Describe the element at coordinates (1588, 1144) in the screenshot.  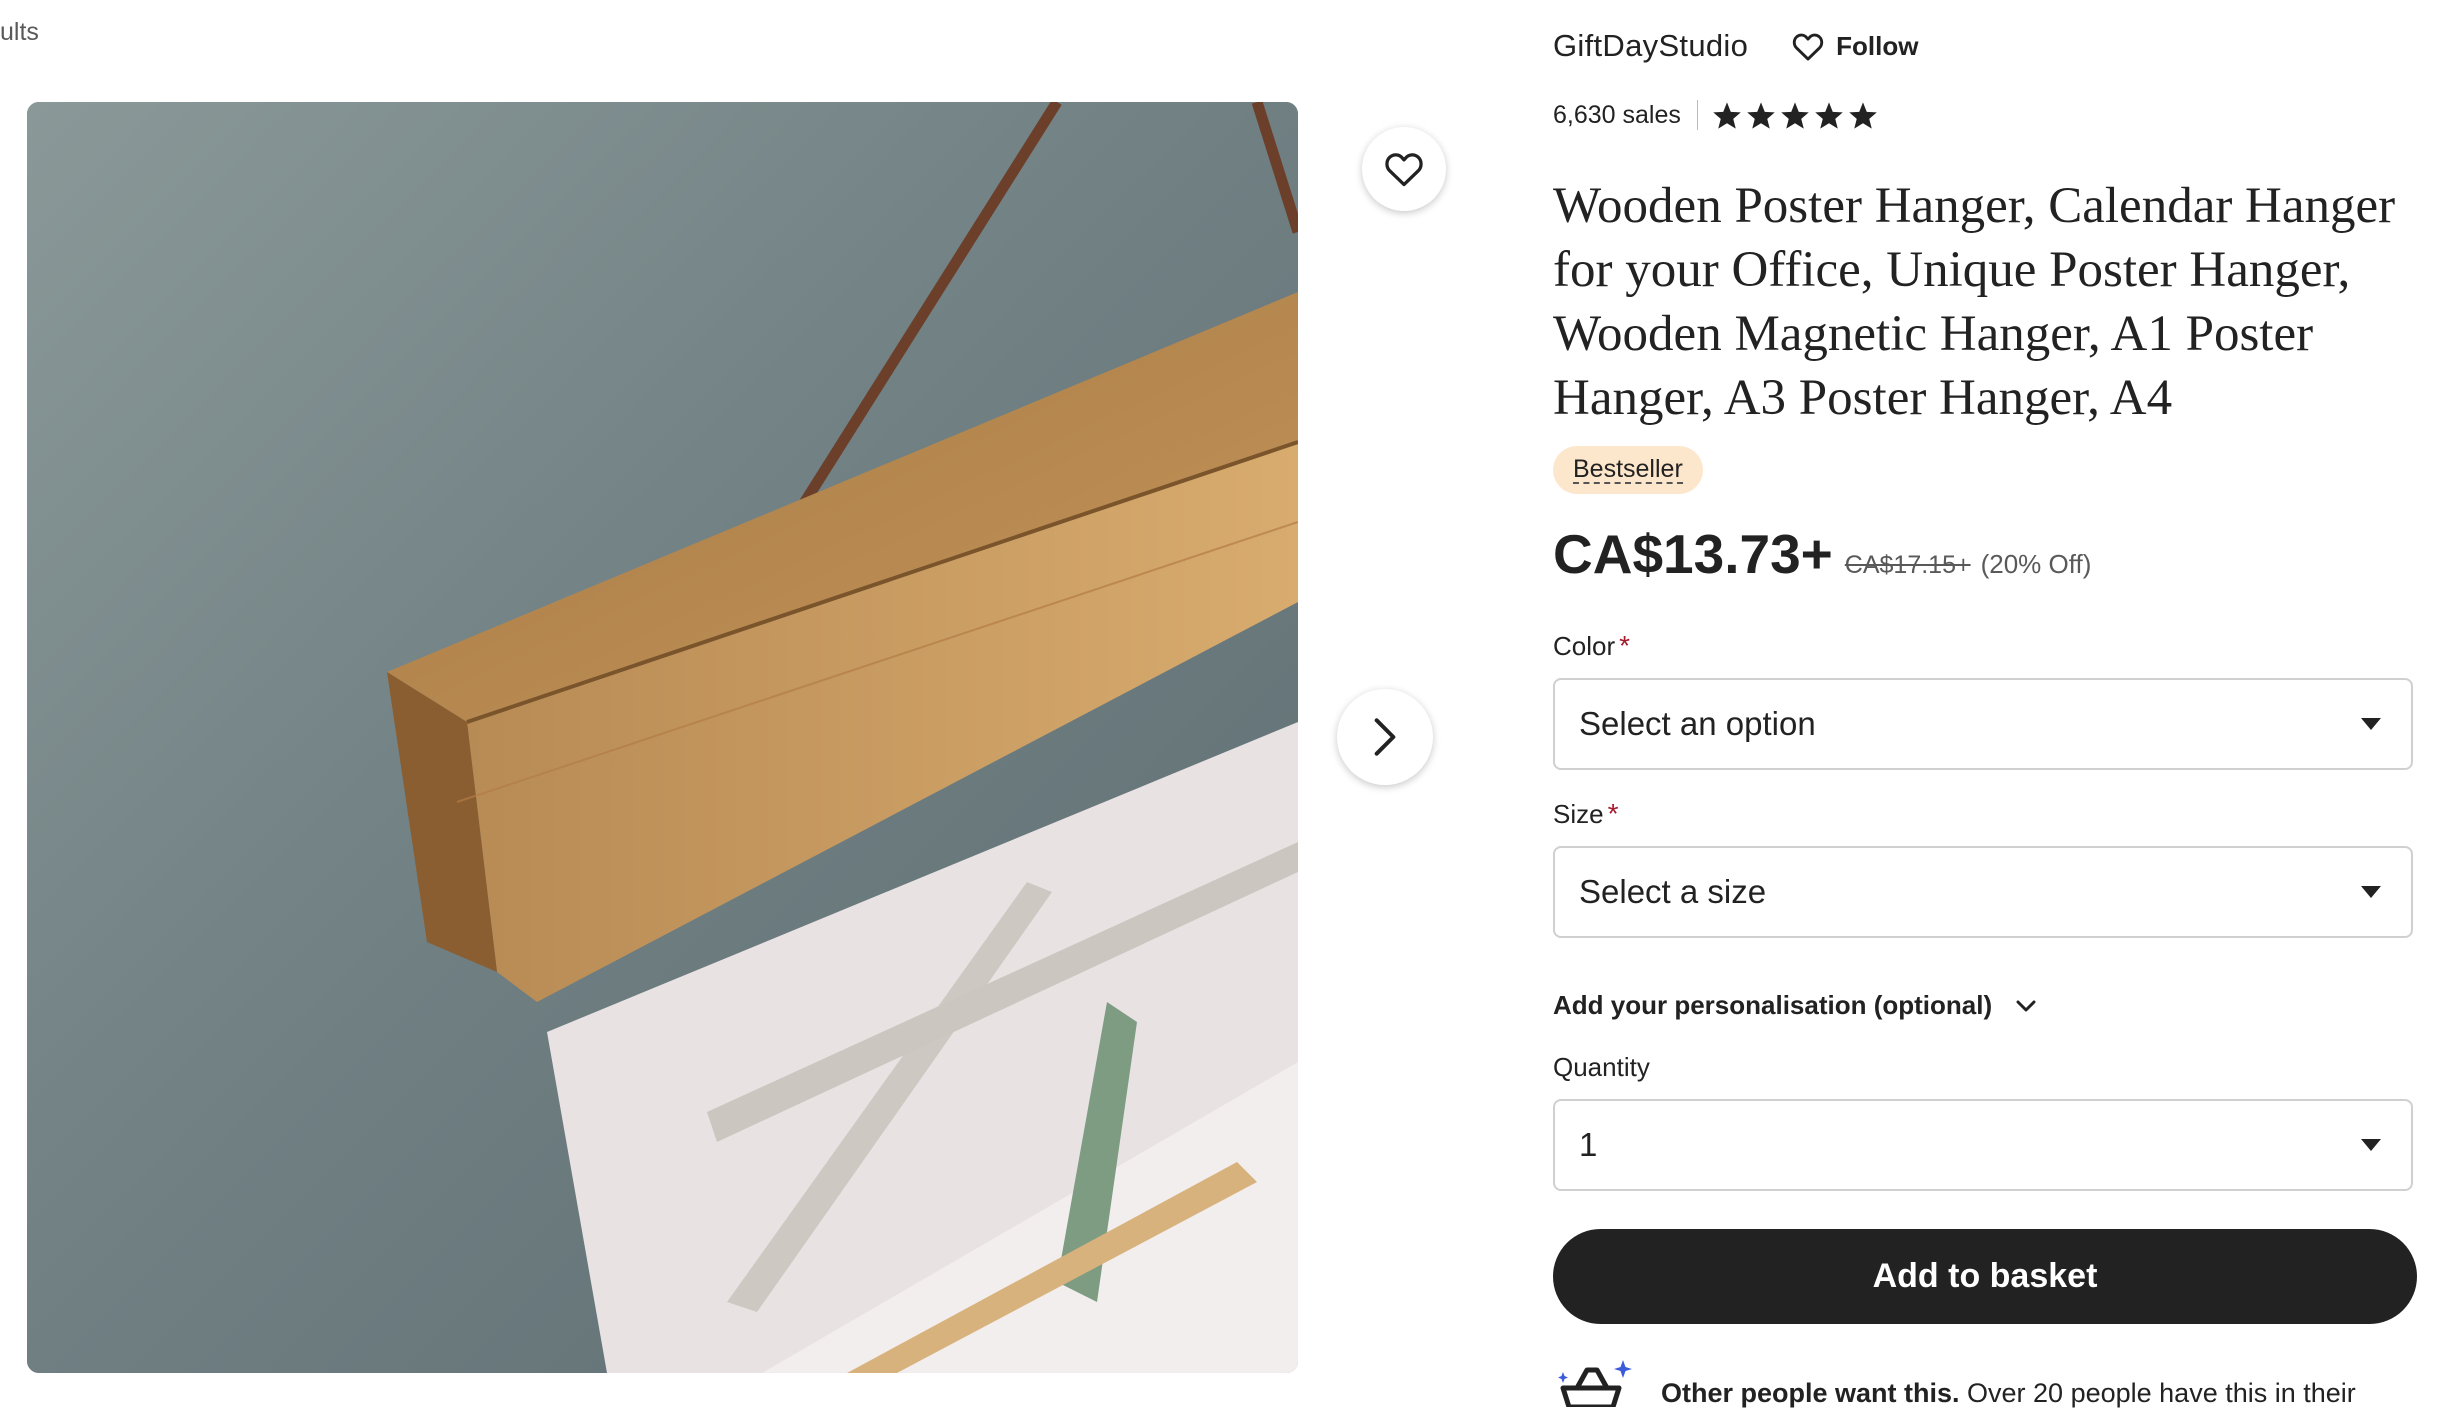
I see `quantity-select-value: 1` at that location.